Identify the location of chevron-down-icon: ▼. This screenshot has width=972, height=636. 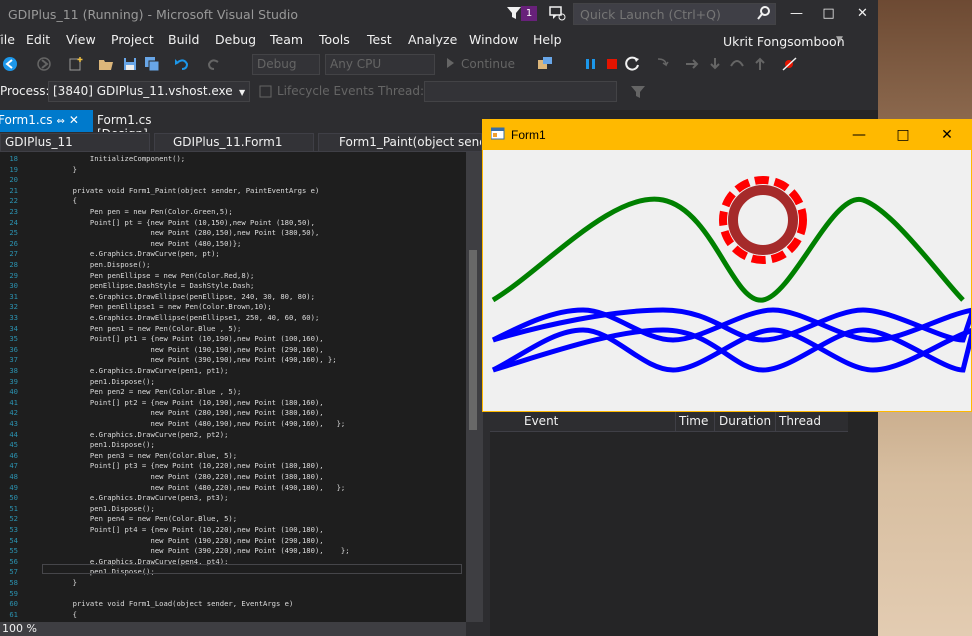
(839, 40).